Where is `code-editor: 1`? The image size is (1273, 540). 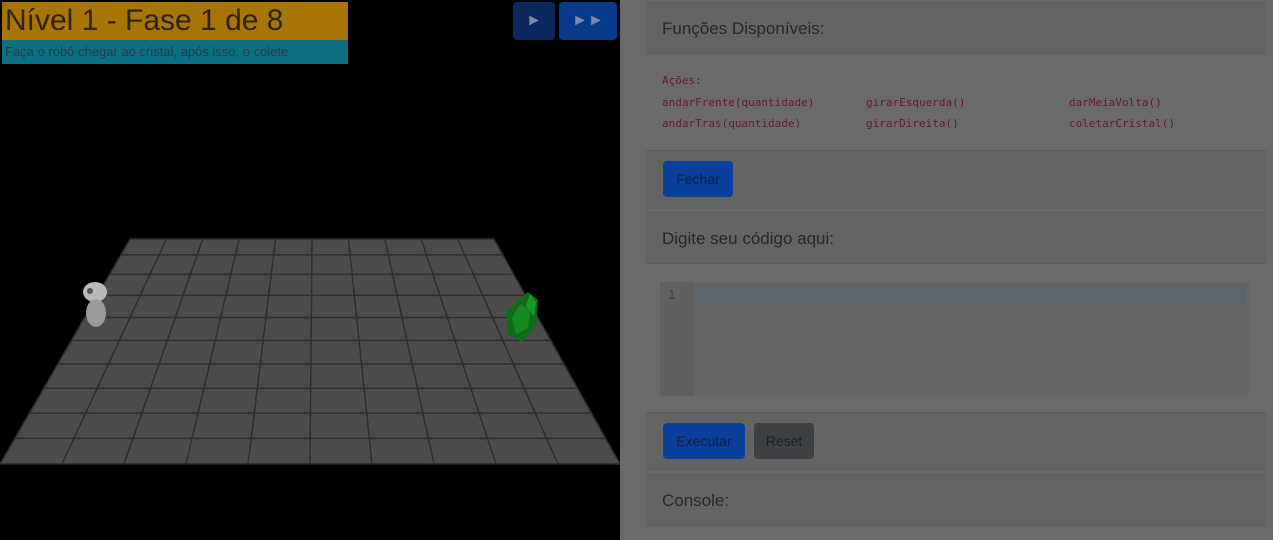 code-editor: 1 is located at coordinates (955, 339).